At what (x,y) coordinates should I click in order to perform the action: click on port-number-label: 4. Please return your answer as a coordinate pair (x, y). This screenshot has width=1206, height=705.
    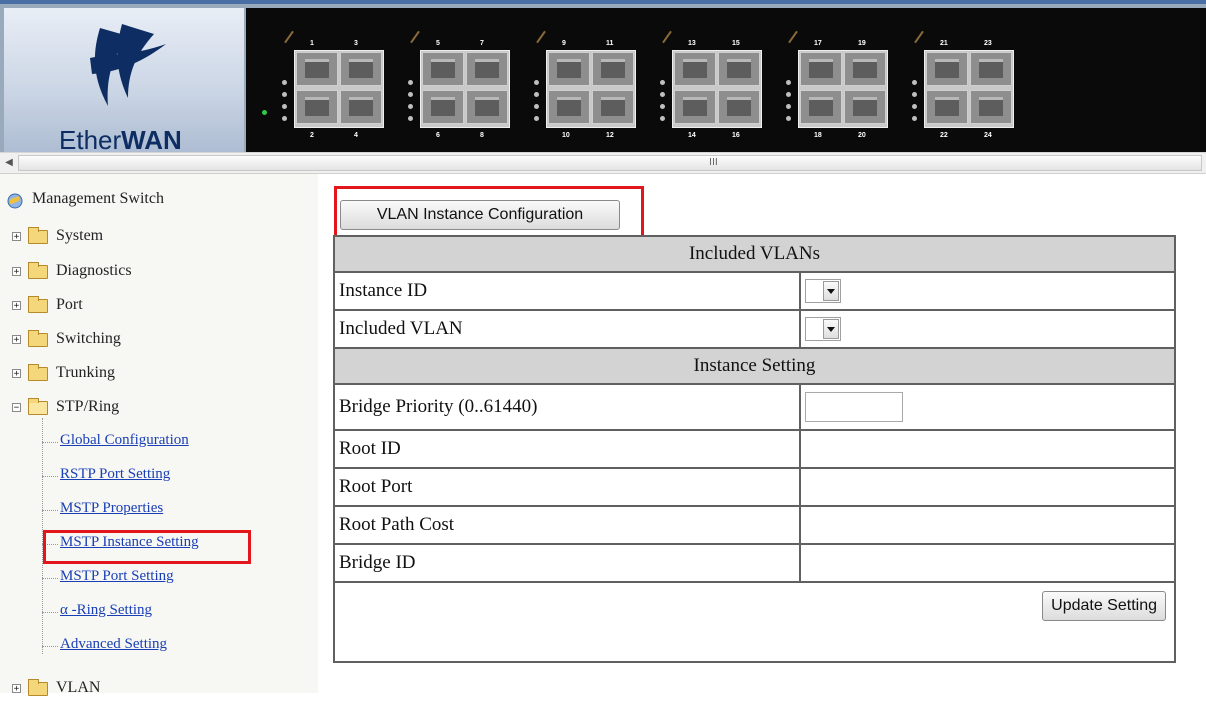
    Looking at the image, I should click on (356, 135).